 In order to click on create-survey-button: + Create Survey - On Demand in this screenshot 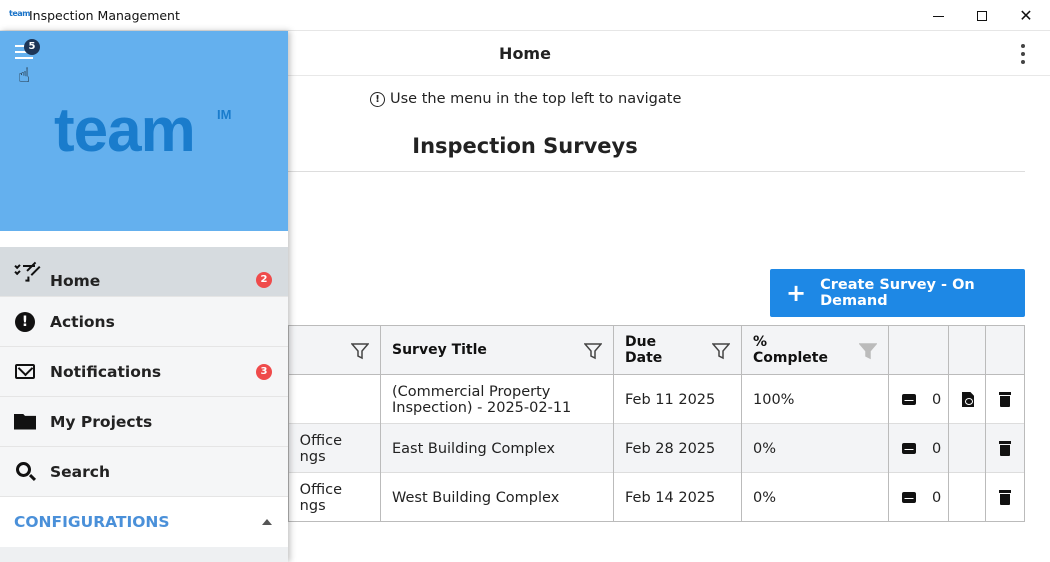, I will do `click(897, 293)`.